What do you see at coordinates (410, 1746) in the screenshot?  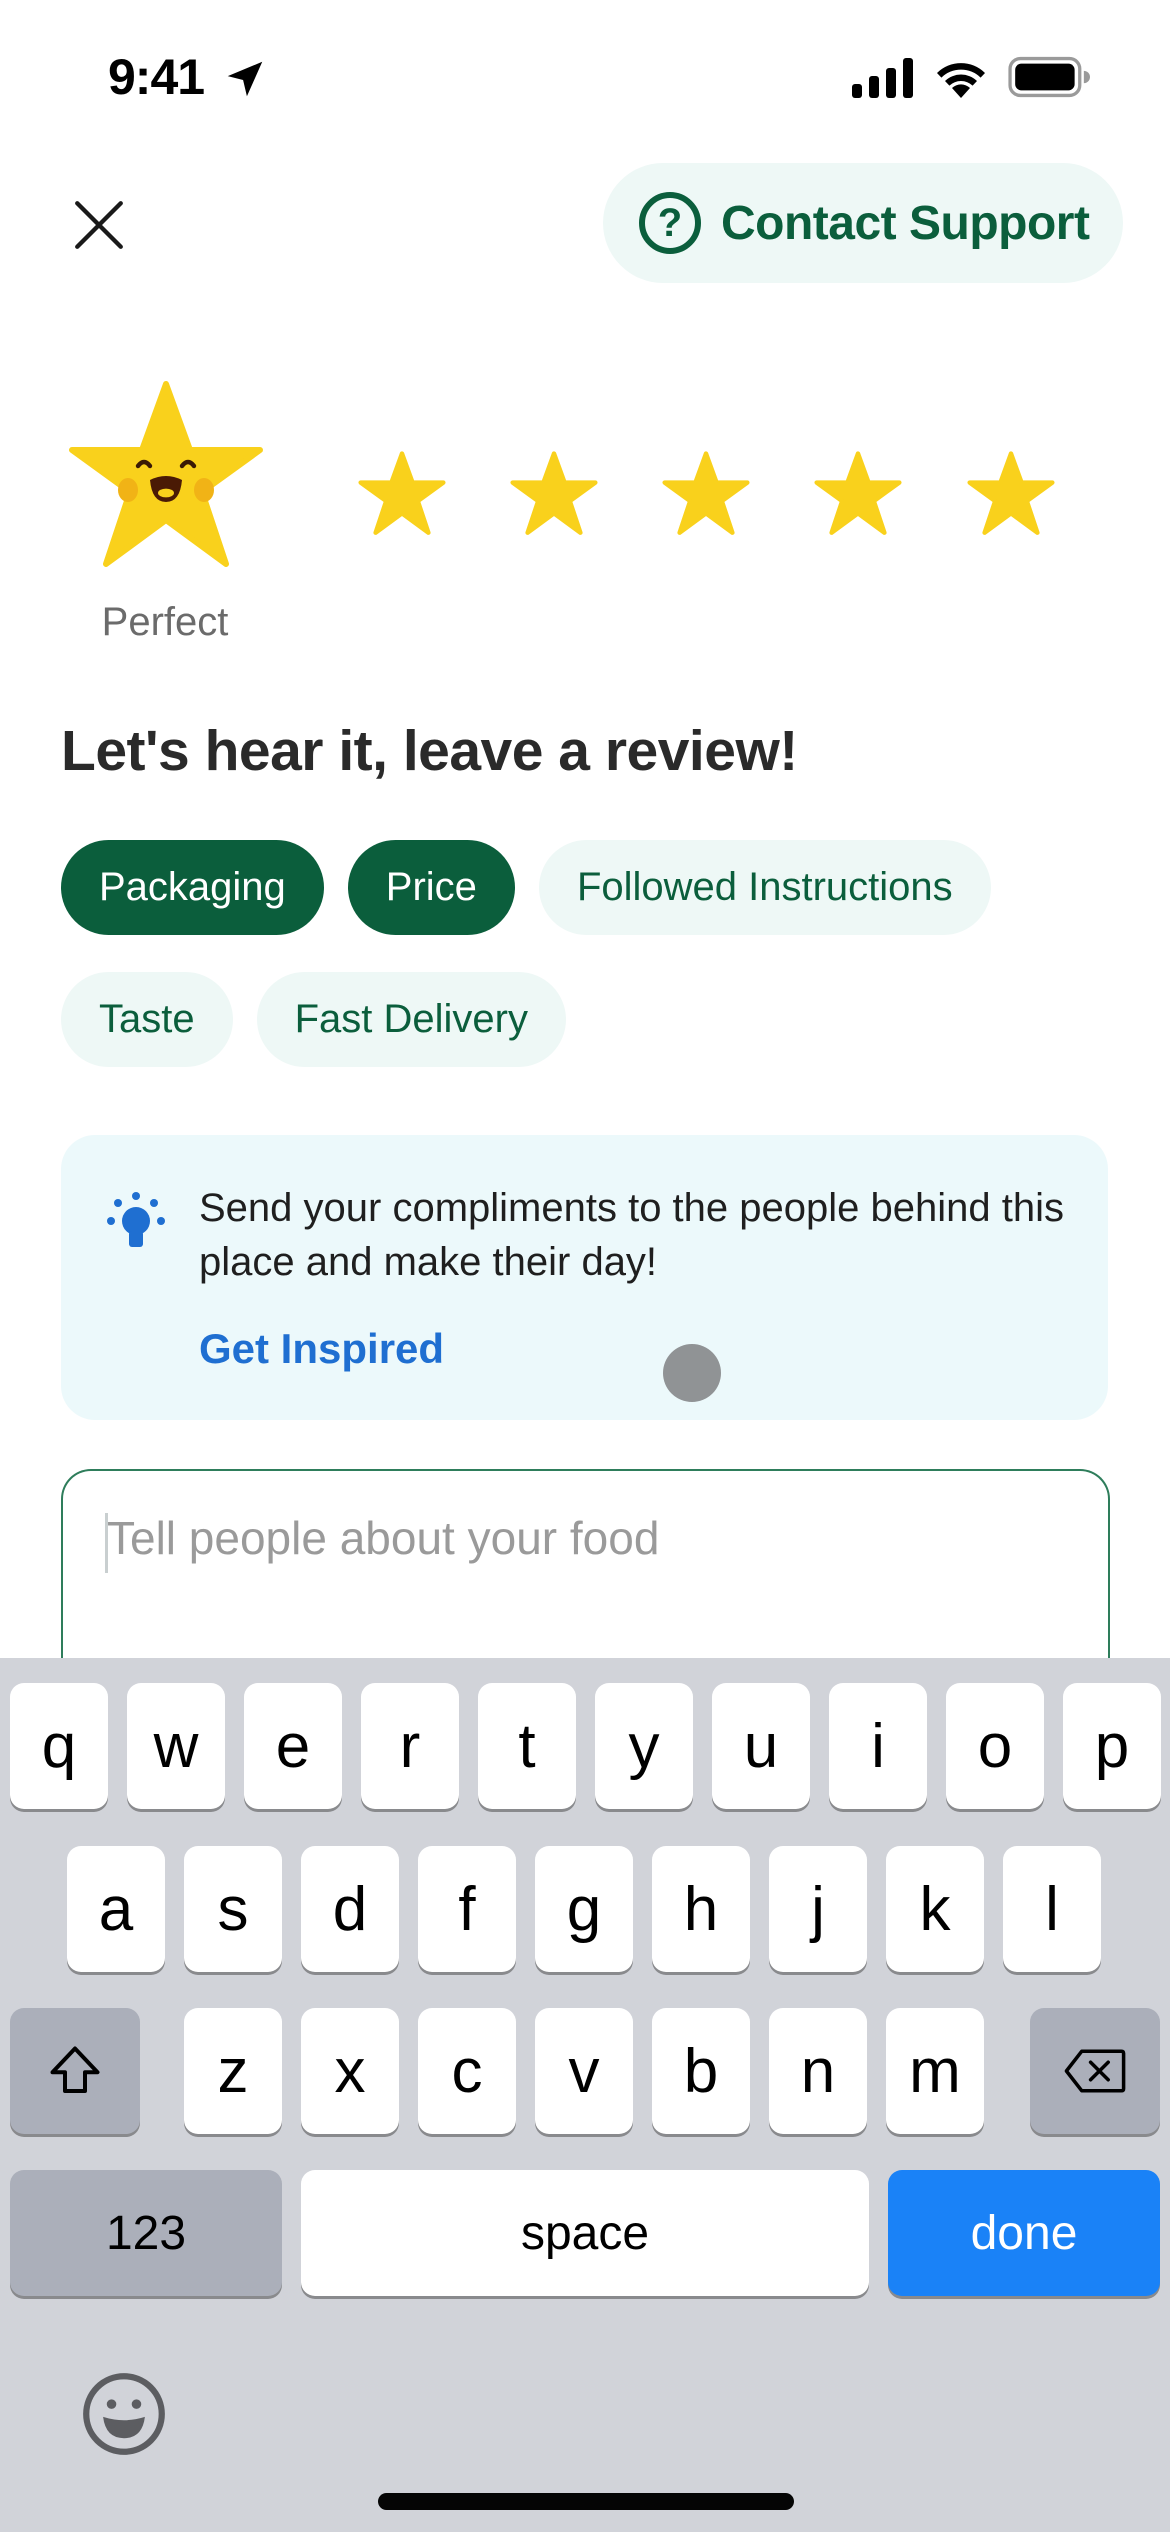 I see `key-r: r` at bounding box center [410, 1746].